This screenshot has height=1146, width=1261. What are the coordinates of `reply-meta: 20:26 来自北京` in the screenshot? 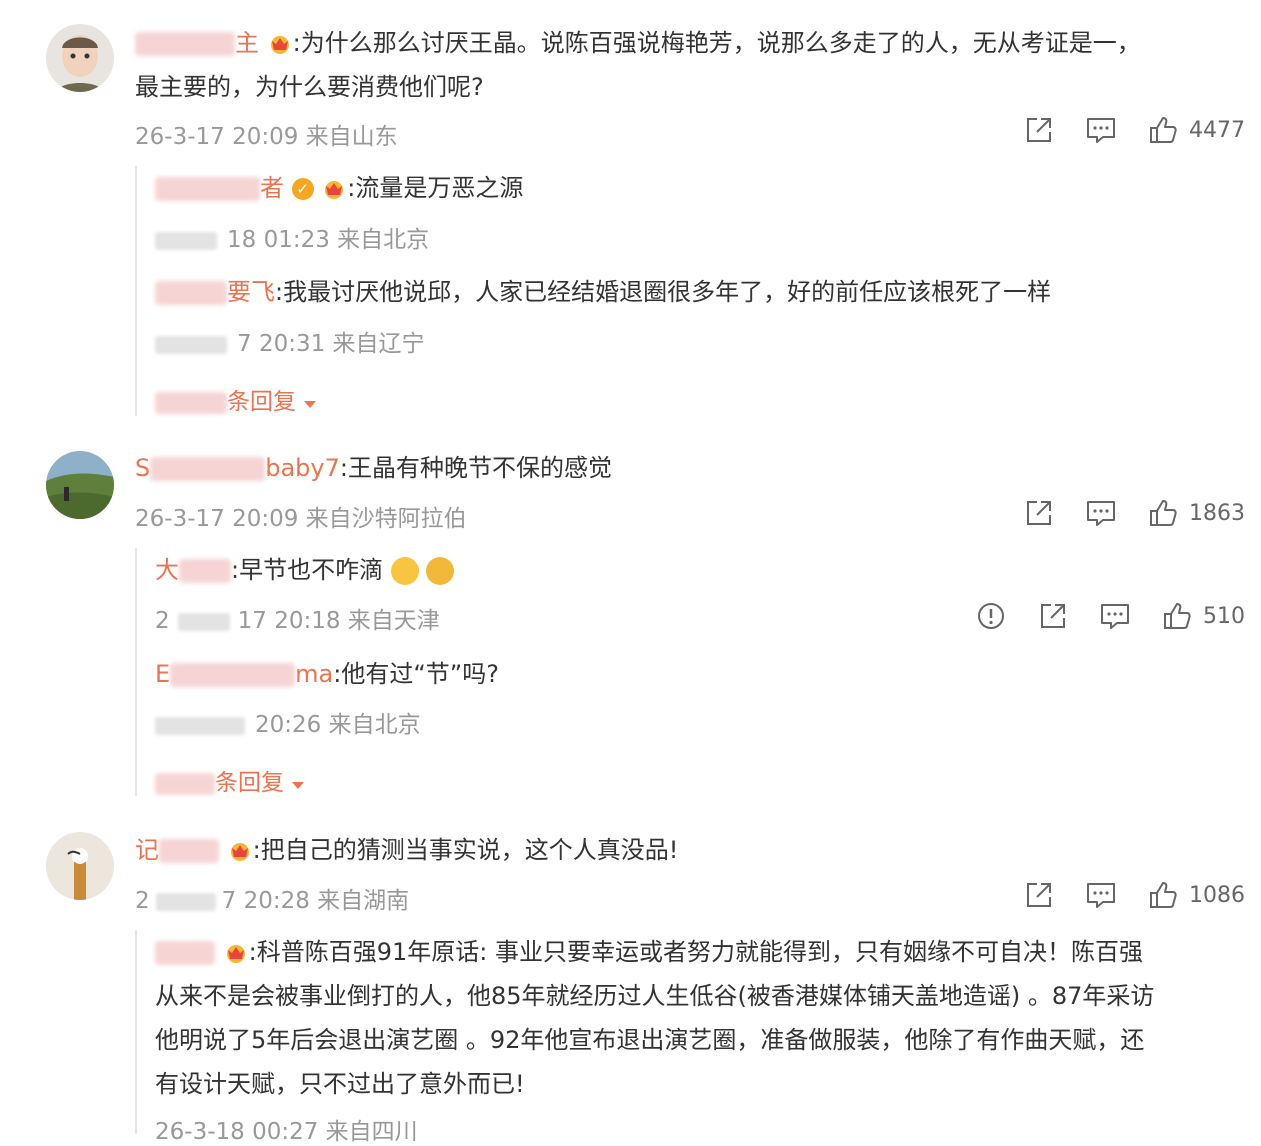 It's located at (288, 722).